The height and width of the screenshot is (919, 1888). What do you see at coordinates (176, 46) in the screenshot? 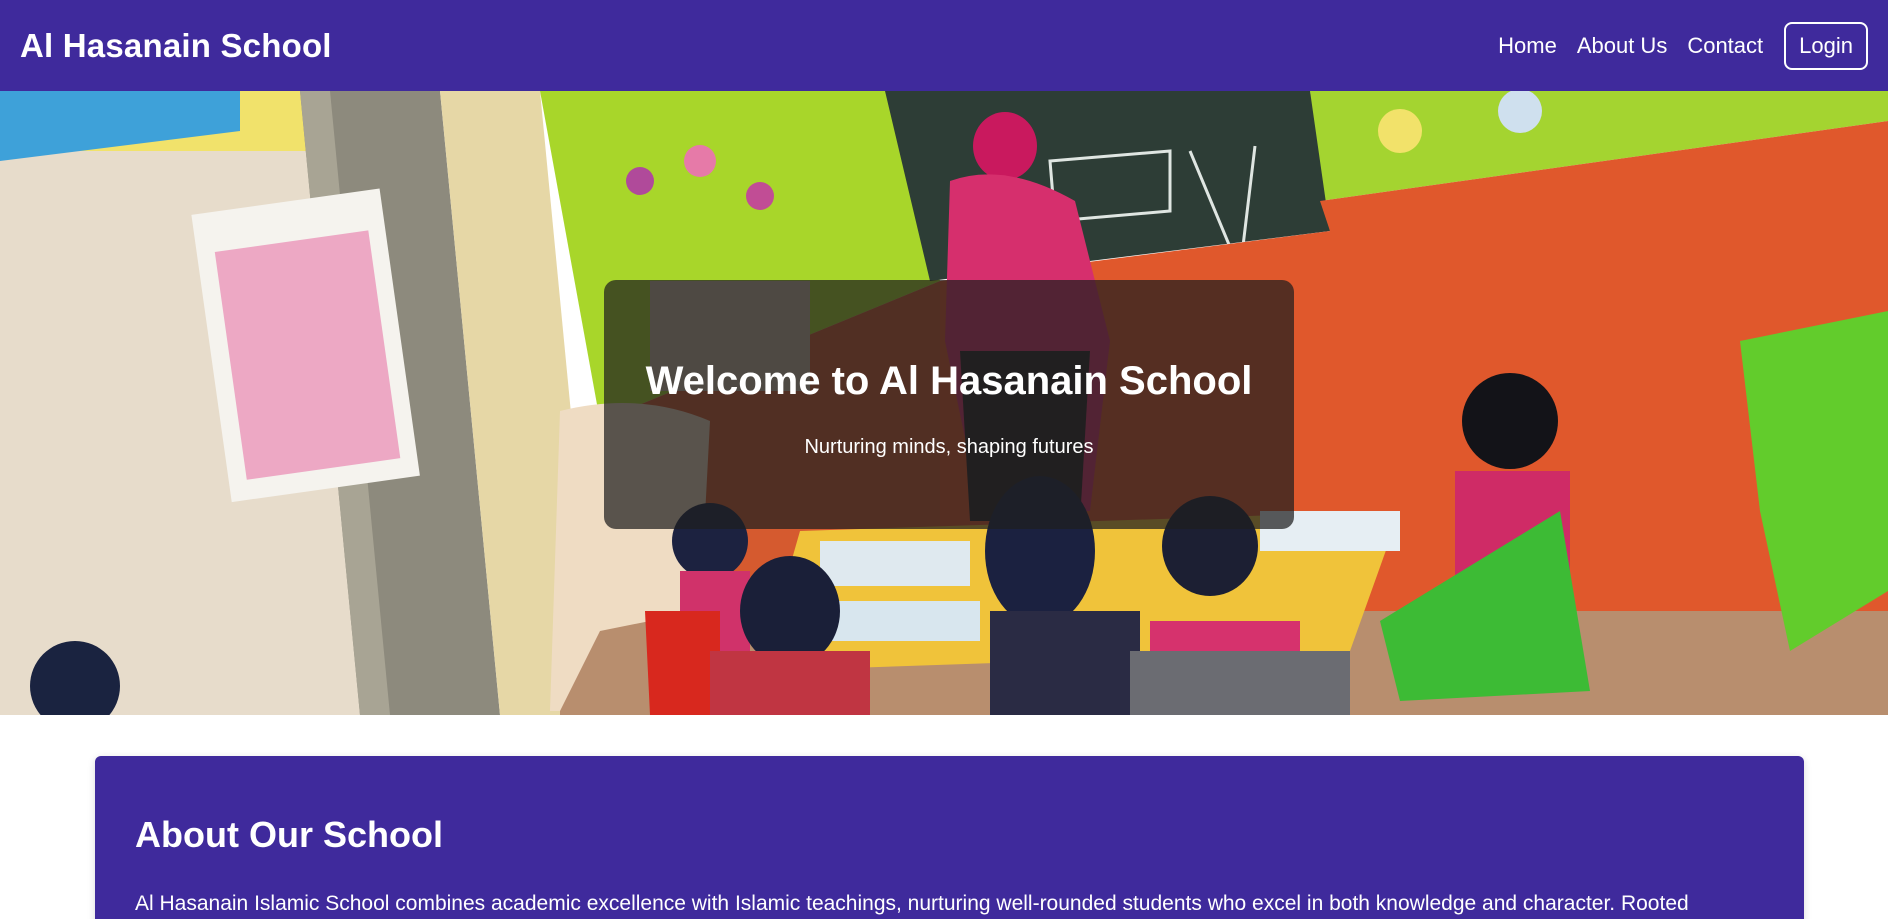
I see `site-brand: Al Hasanain School` at bounding box center [176, 46].